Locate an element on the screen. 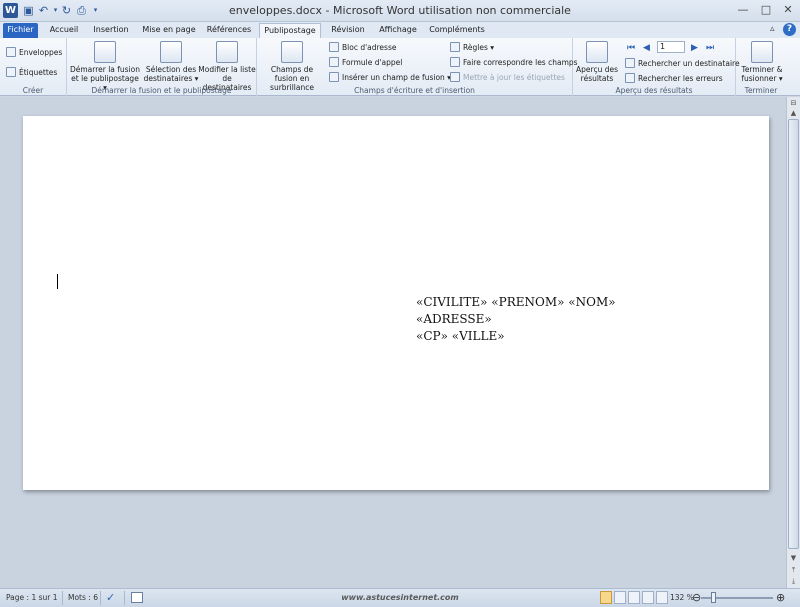  group-terminer: Terminer & fusionner ▾ Terminer is located at coordinates (761, 67).